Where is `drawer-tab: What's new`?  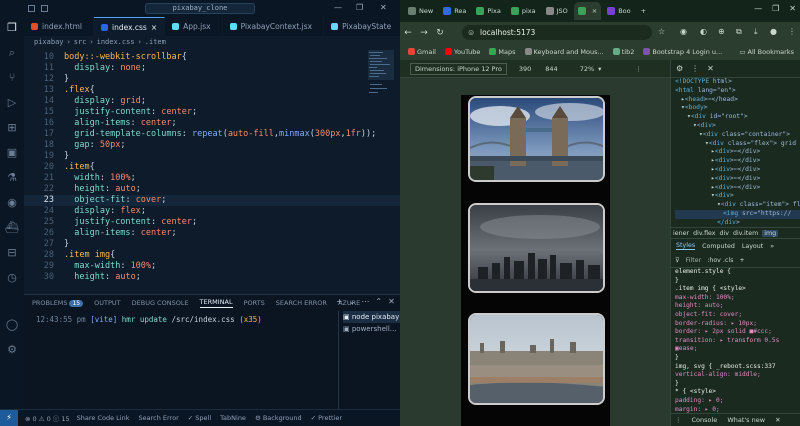 drawer-tab: What's new is located at coordinates (746, 420).